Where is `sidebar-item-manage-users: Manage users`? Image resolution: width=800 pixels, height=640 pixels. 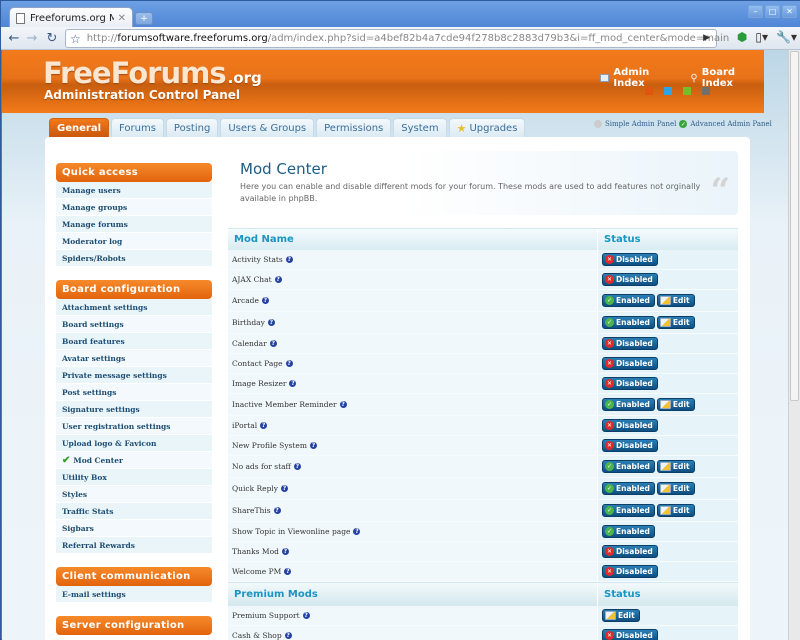
sidebar-item-manage-users: Manage users is located at coordinates (134, 190).